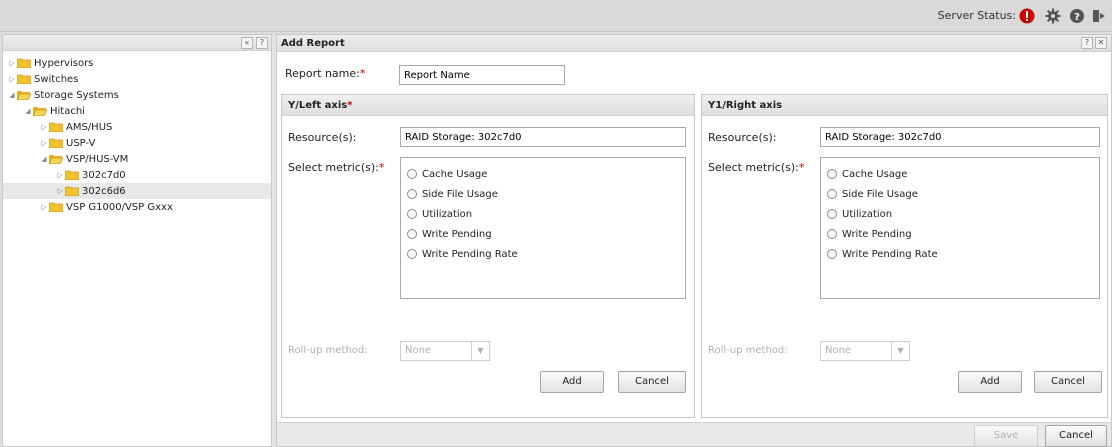 The image size is (1112, 447). What do you see at coordinates (1006, 436) in the screenshot?
I see `save-button: Save` at bounding box center [1006, 436].